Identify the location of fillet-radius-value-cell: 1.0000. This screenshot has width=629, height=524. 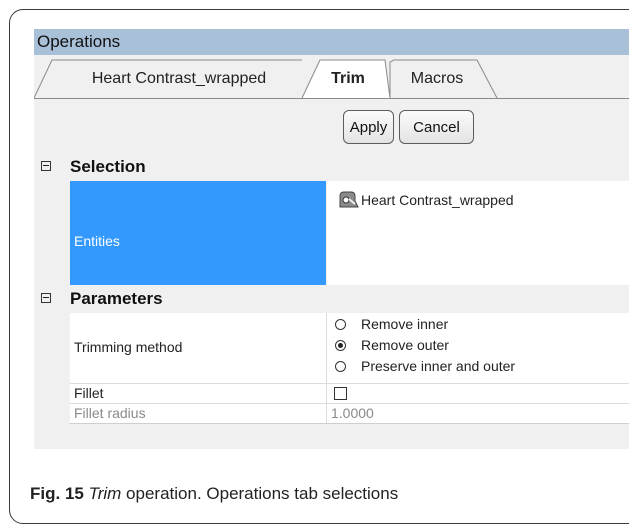
(478, 413).